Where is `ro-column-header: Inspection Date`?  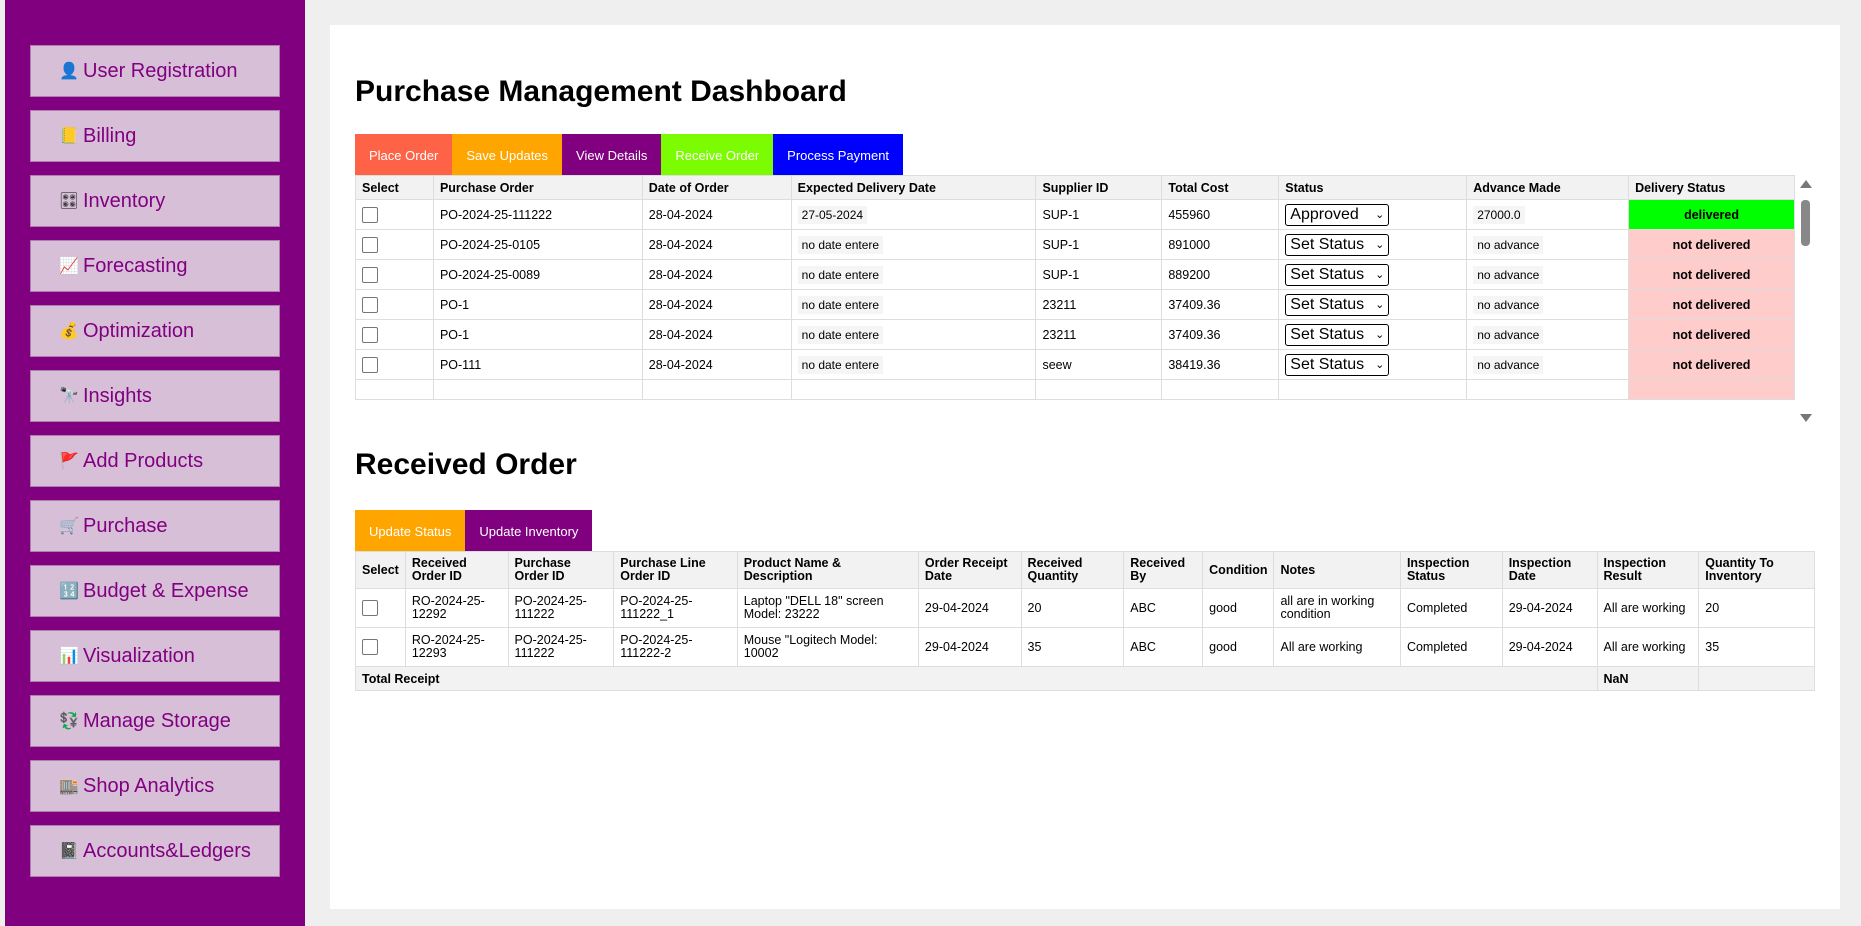 ro-column-header: Inspection Date is located at coordinates (1549, 570).